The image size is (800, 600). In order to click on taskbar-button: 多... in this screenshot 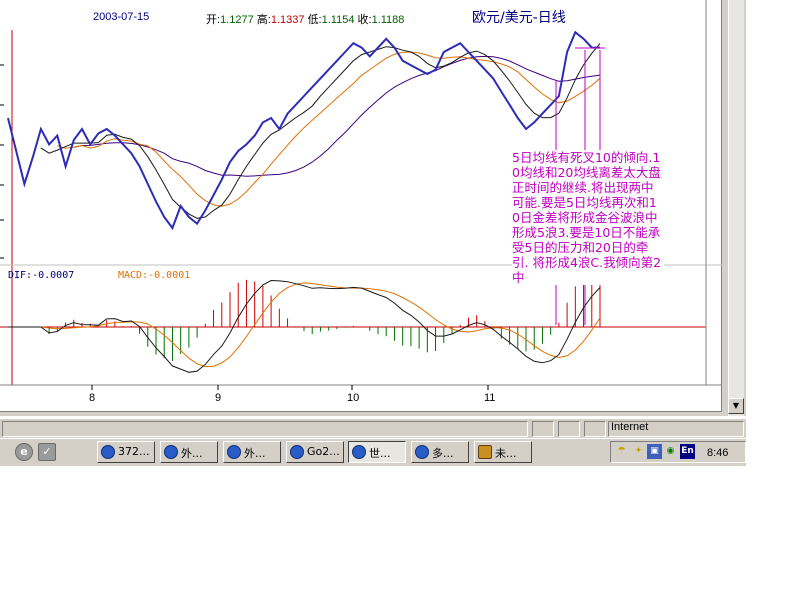, I will do `click(440, 452)`.